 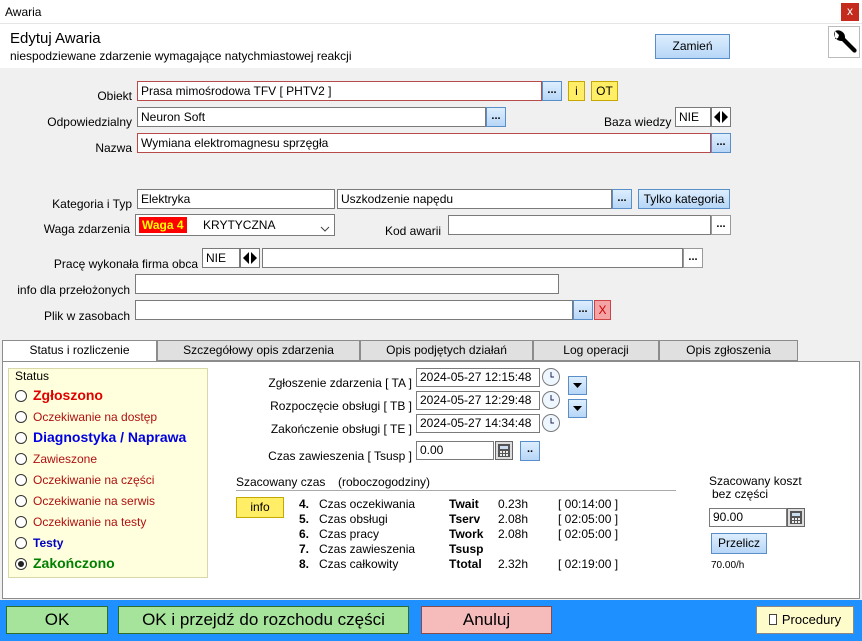 I want to click on firma-obca-text-field, so click(x=472, y=258).